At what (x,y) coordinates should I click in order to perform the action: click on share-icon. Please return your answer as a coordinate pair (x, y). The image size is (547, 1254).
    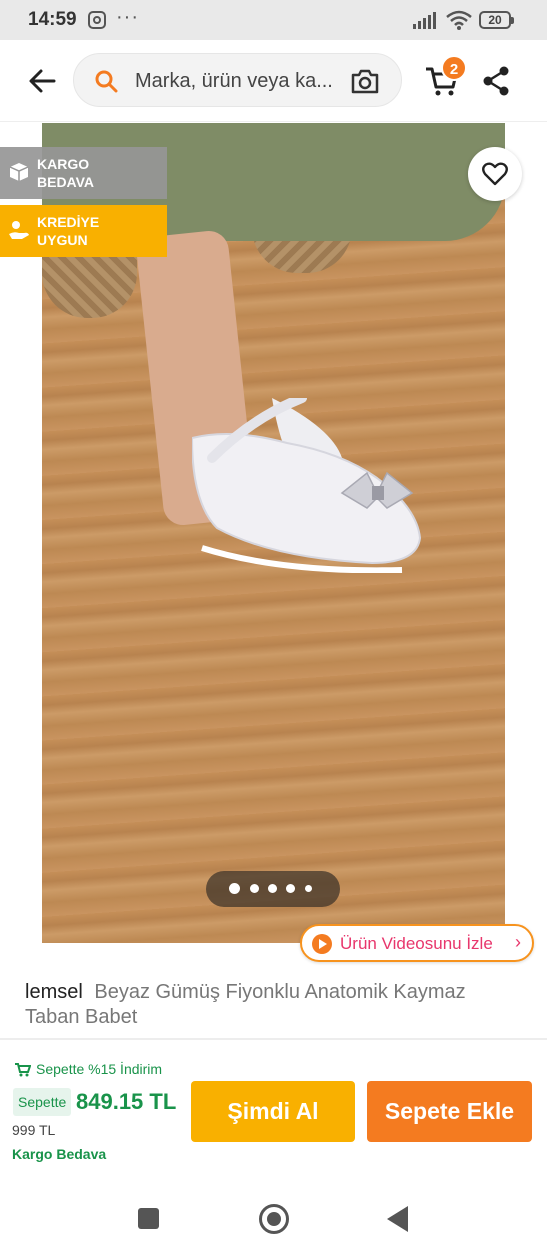
    Looking at the image, I should click on (496, 81).